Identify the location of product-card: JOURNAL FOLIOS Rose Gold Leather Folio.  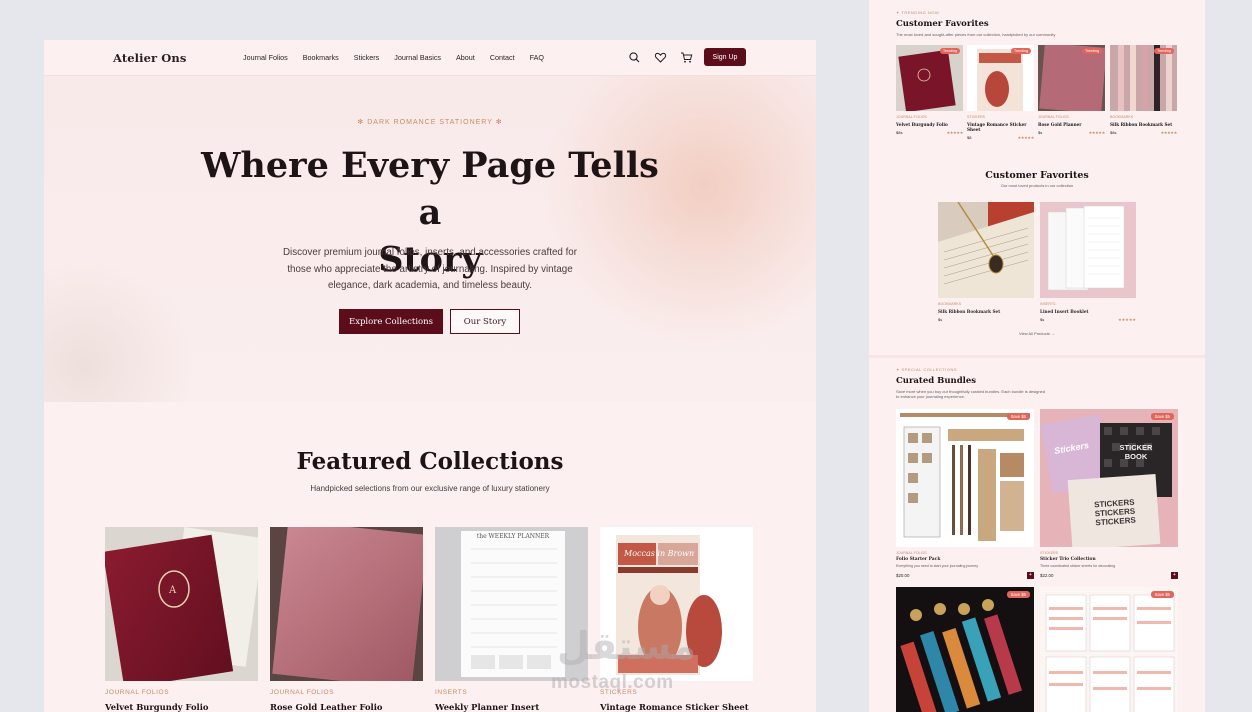
(346, 619).